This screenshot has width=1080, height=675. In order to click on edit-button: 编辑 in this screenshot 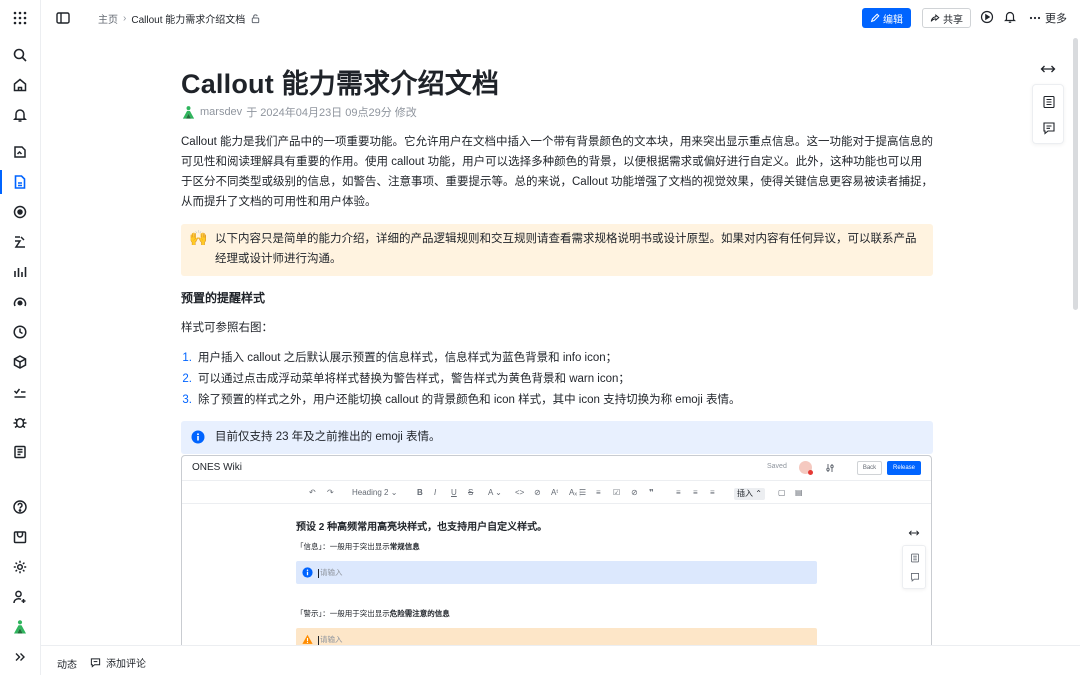, I will do `click(886, 18)`.